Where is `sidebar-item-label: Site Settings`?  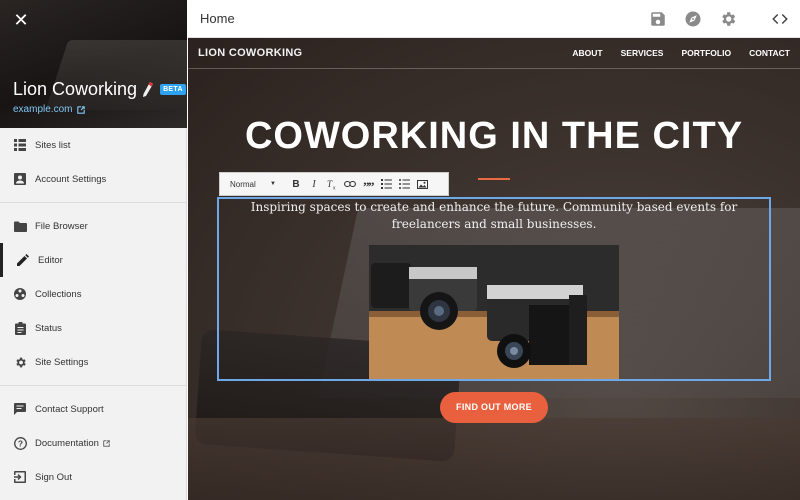 sidebar-item-label: Site Settings is located at coordinates (62, 362).